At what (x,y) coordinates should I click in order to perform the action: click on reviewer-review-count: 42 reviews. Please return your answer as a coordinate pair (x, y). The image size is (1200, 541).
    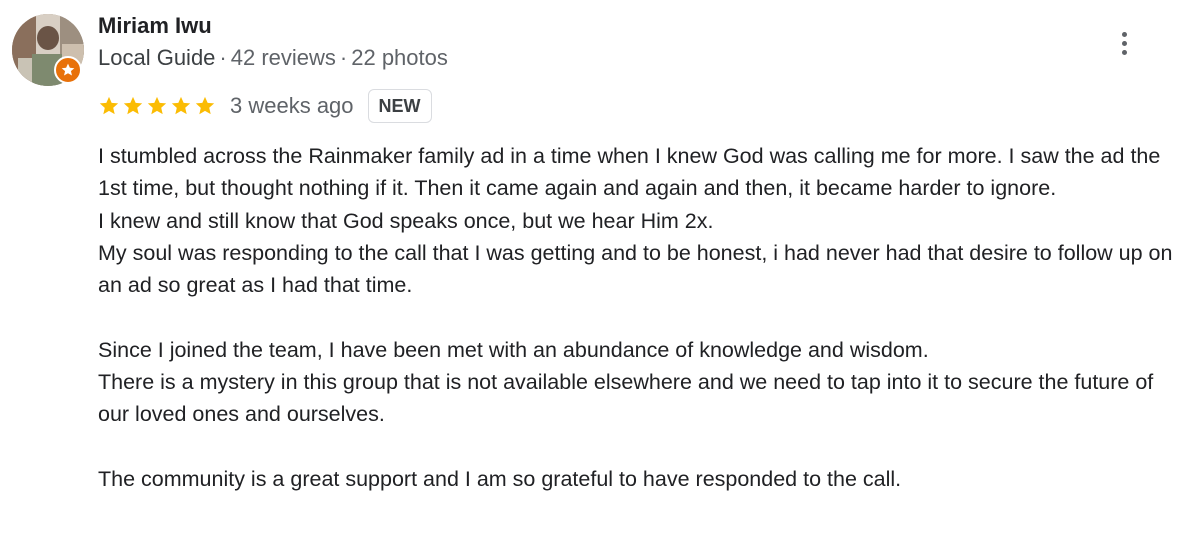
    Looking at the image, I should click on (283, 57).